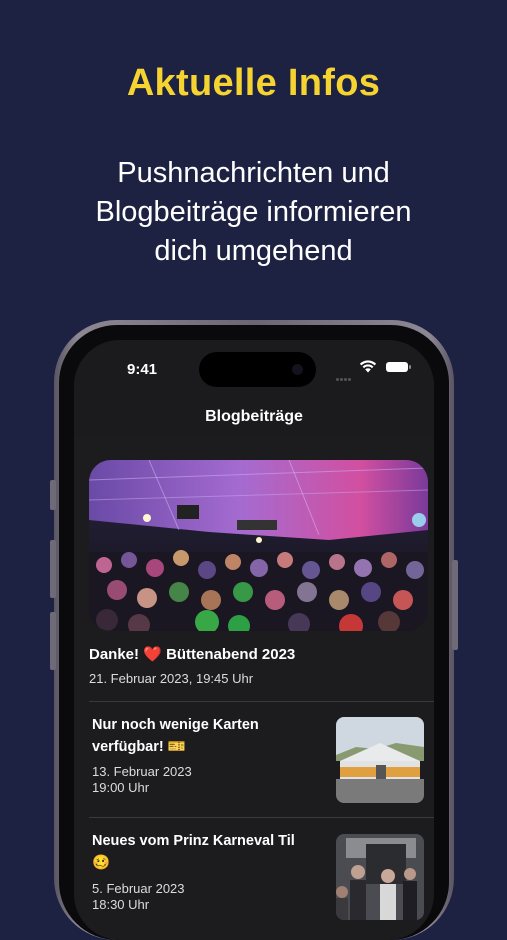  Describe the element at coordinates (121, 787) in the screenshot. I see `post-date-line2: 19:00 Uhr` at that location.